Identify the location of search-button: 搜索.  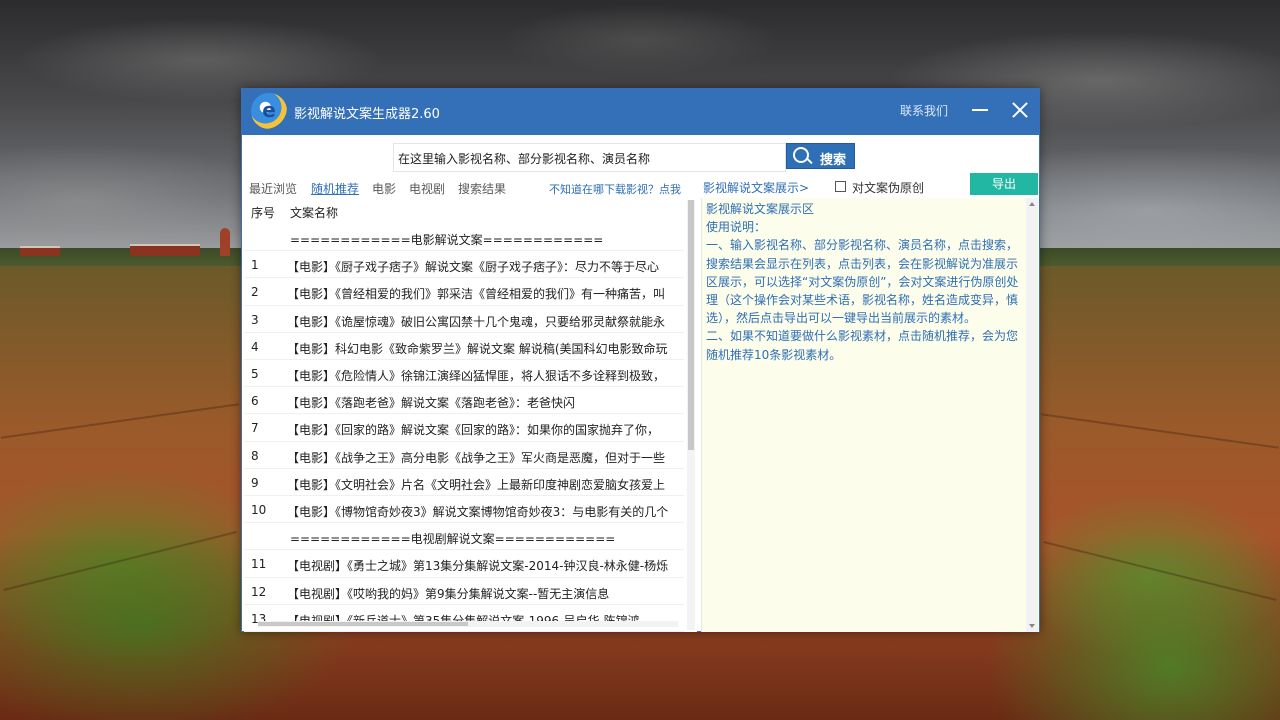
(820, 156).